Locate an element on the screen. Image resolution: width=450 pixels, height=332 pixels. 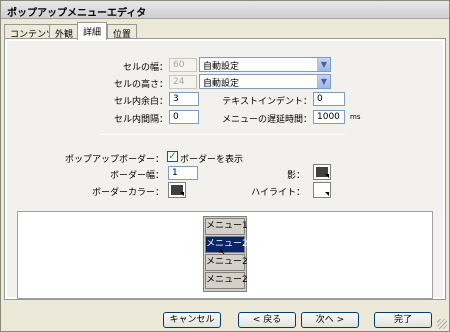
menu-delay-label: メニューの遅延時間： is located at coordinates (266, 120).